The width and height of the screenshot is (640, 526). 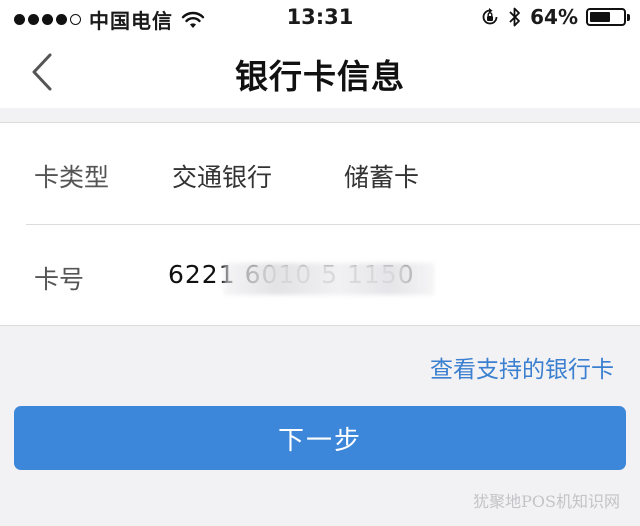 What do you see at coordinates (515, 17) in the screenshot?
I see `bluetooth-icon` at bounding box center [515, 17].